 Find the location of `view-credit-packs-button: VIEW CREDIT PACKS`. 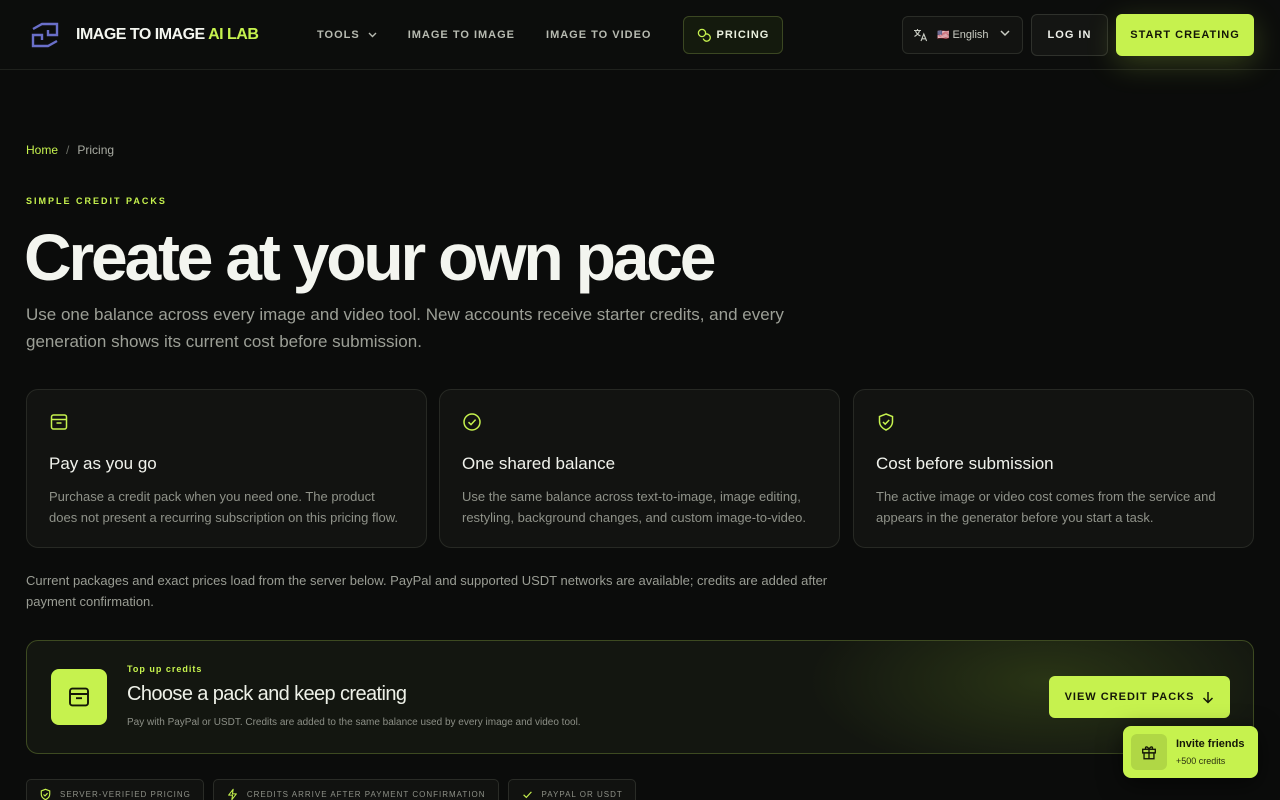

view-credit-packs-button: VIEW CREDIT PACKS is located at coordinates (1139, 697).